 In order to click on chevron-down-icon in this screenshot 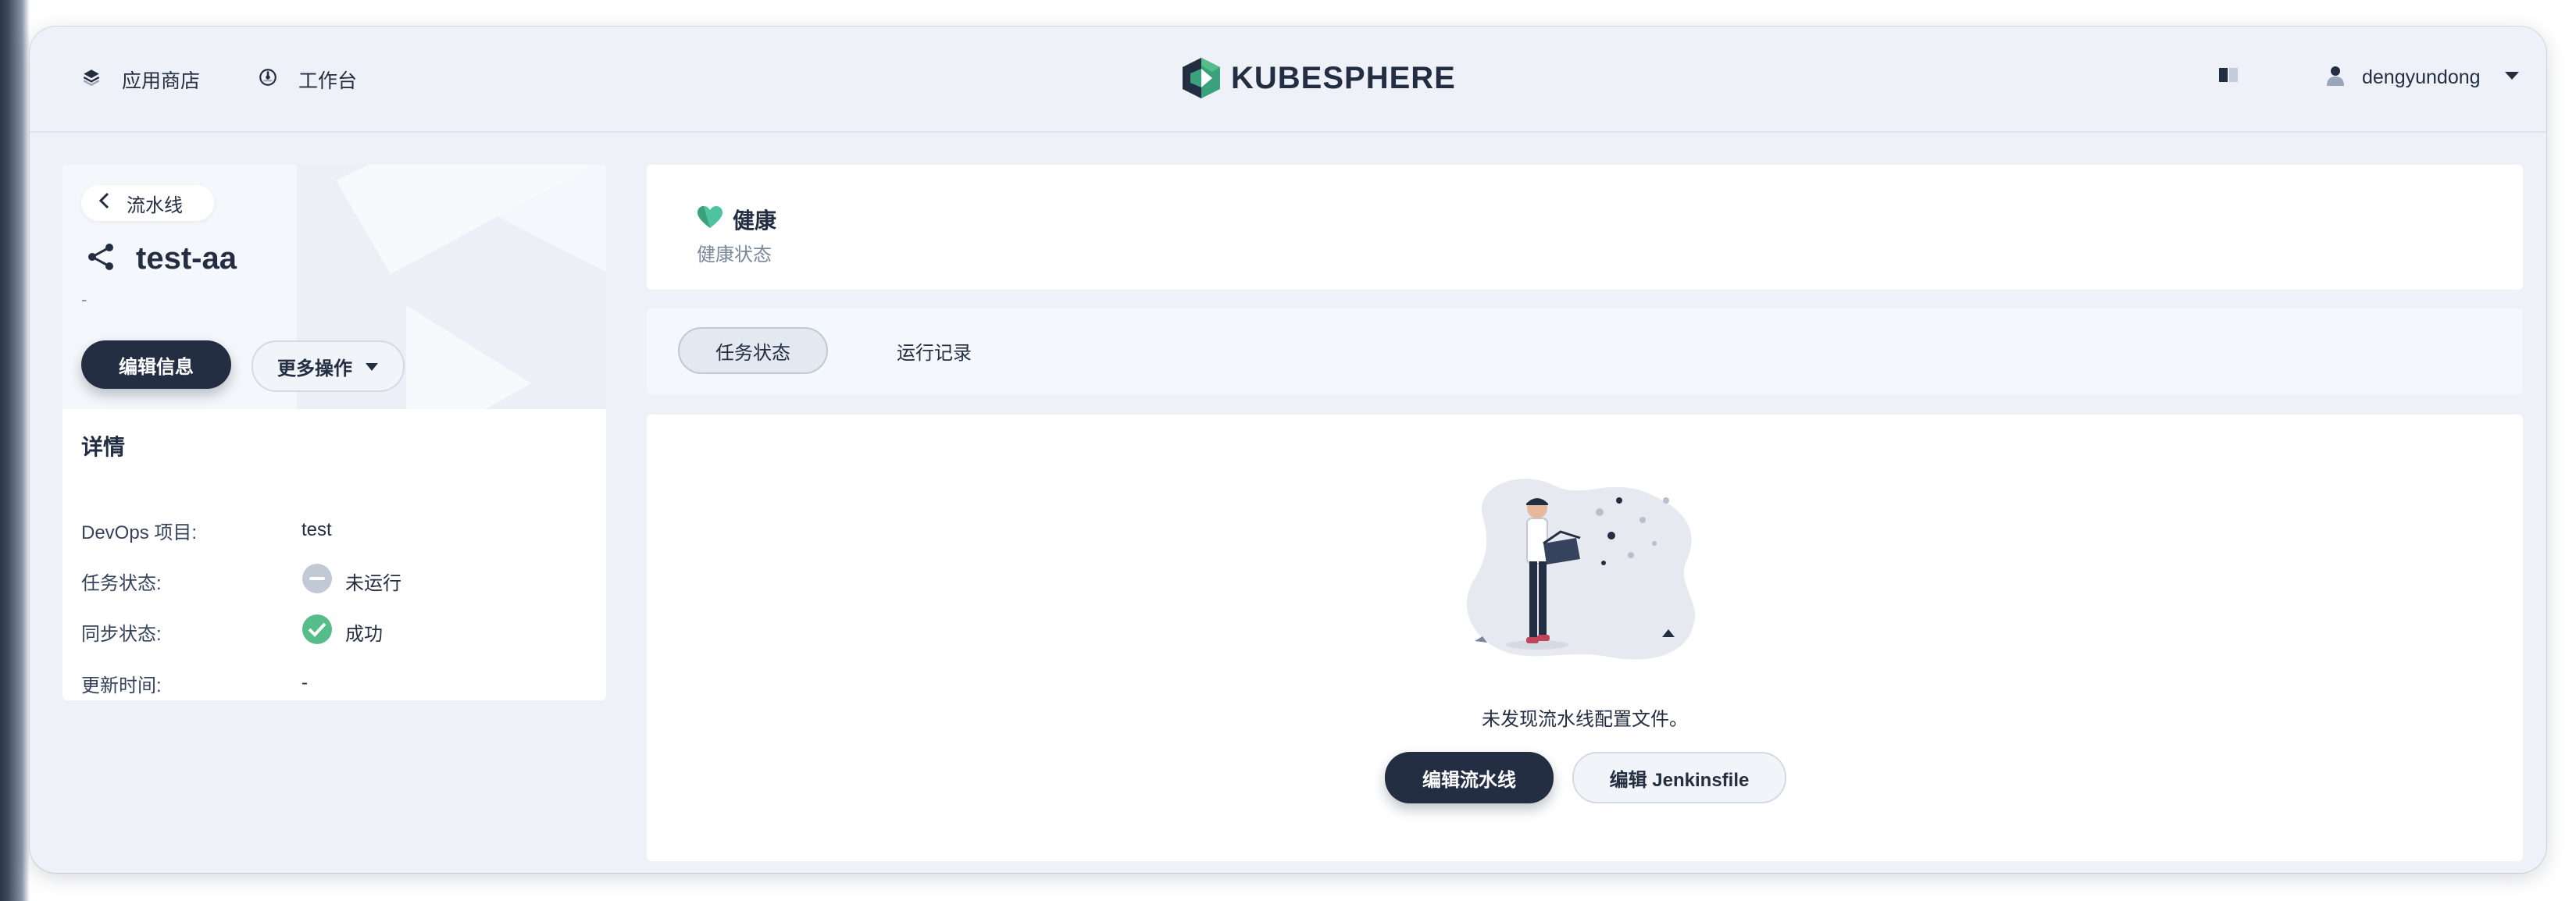, I will do `click(2512, 77)`.